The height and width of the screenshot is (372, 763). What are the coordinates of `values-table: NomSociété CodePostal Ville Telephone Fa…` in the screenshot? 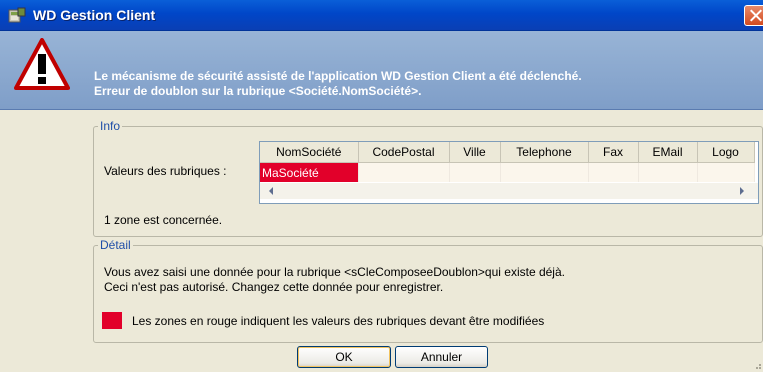 It's located at (509, 172).